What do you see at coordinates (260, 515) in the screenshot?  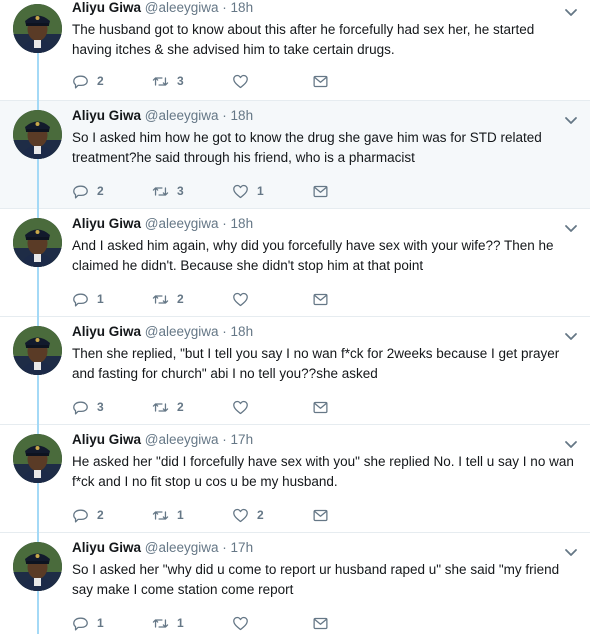 I see `like-count: 2` at bounding box center [260, 515].